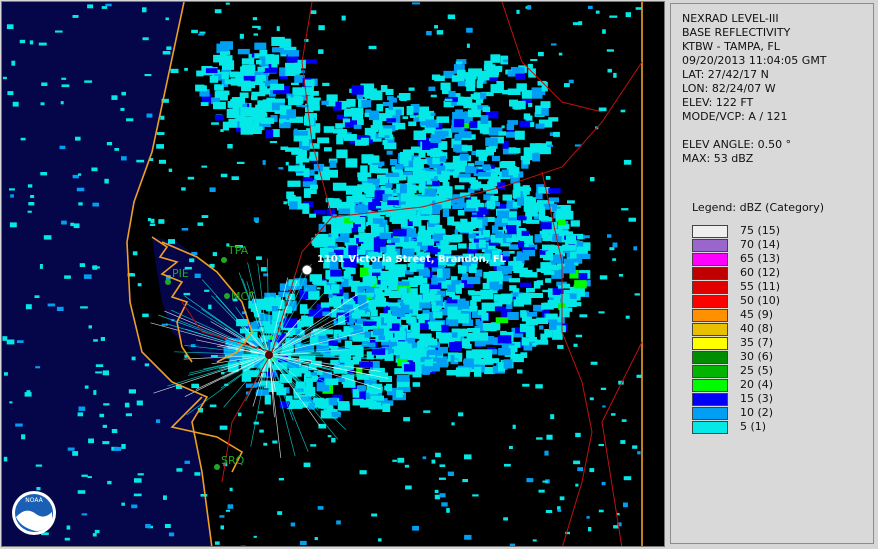 The image size is (878, 549). What do you see at coordinates (777, 385) in the screenshot?
I see `legend-row: 20 (4)` at bounding box center [777, 385].